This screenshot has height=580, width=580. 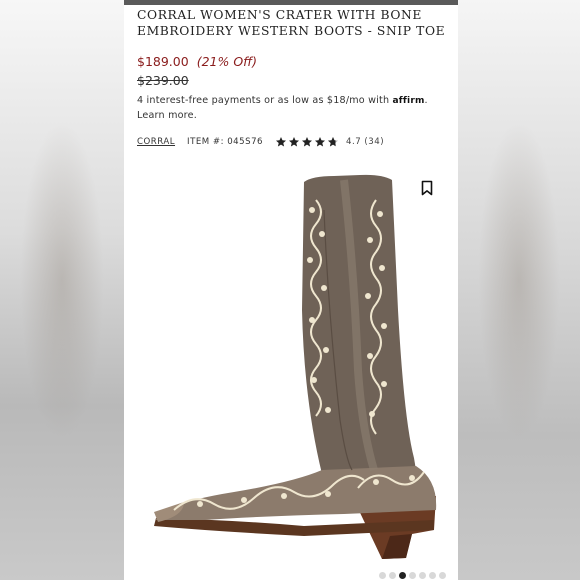 What do you see at coordinates (227, 61) in the screenshot?
I see `discount-badge: (21% Off)` at bounding box center [227, 61].